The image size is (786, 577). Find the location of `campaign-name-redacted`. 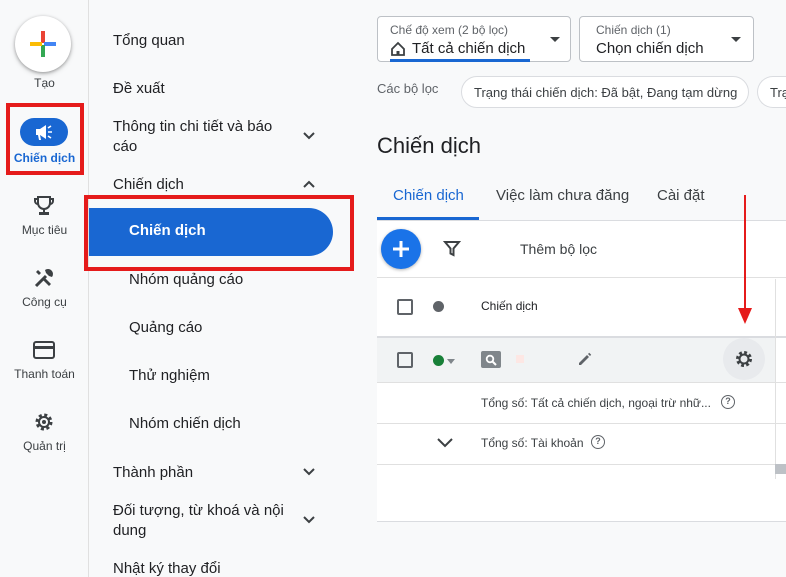

campaign-name-redacted is located at coordinates (520, 359).